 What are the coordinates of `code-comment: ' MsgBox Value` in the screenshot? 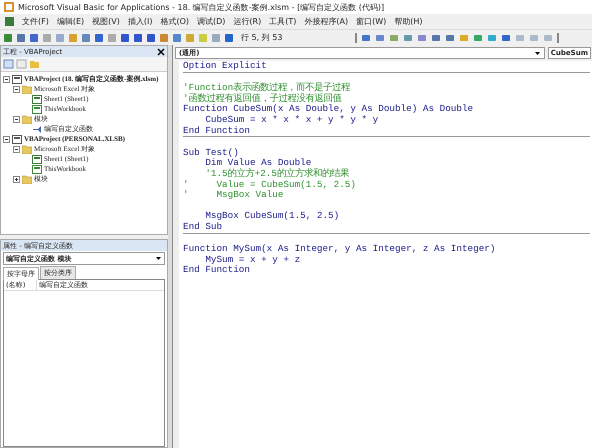 It's located at (233, 195).